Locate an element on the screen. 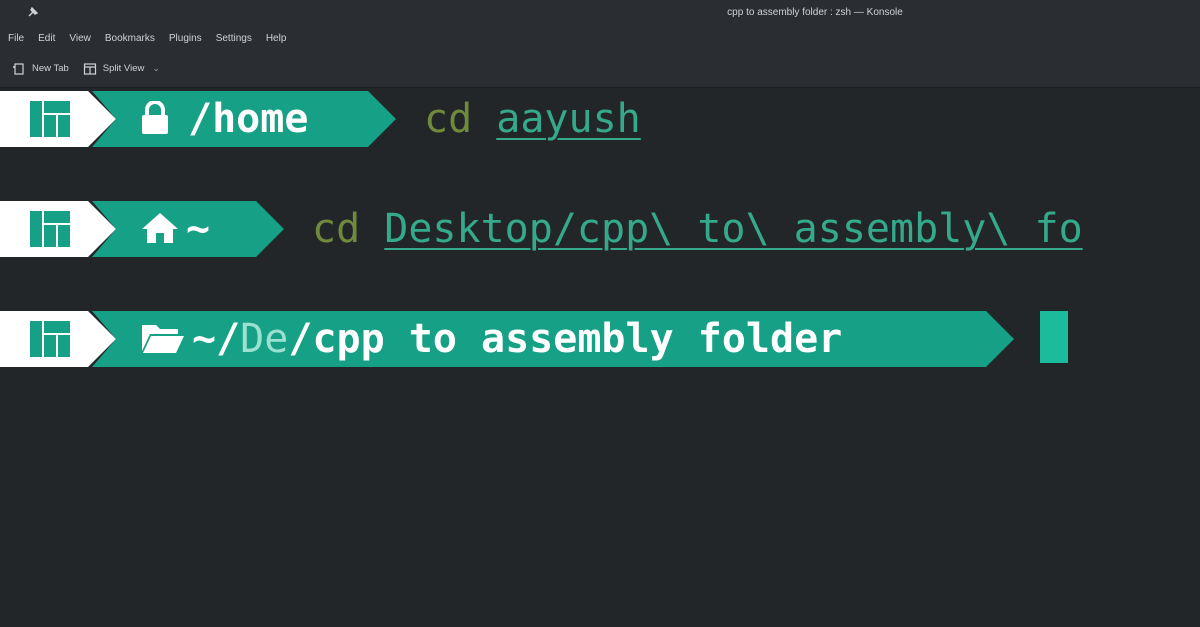 The image size is (1200, 627). split-view-label: Split View is located at coordinates (123, 68).